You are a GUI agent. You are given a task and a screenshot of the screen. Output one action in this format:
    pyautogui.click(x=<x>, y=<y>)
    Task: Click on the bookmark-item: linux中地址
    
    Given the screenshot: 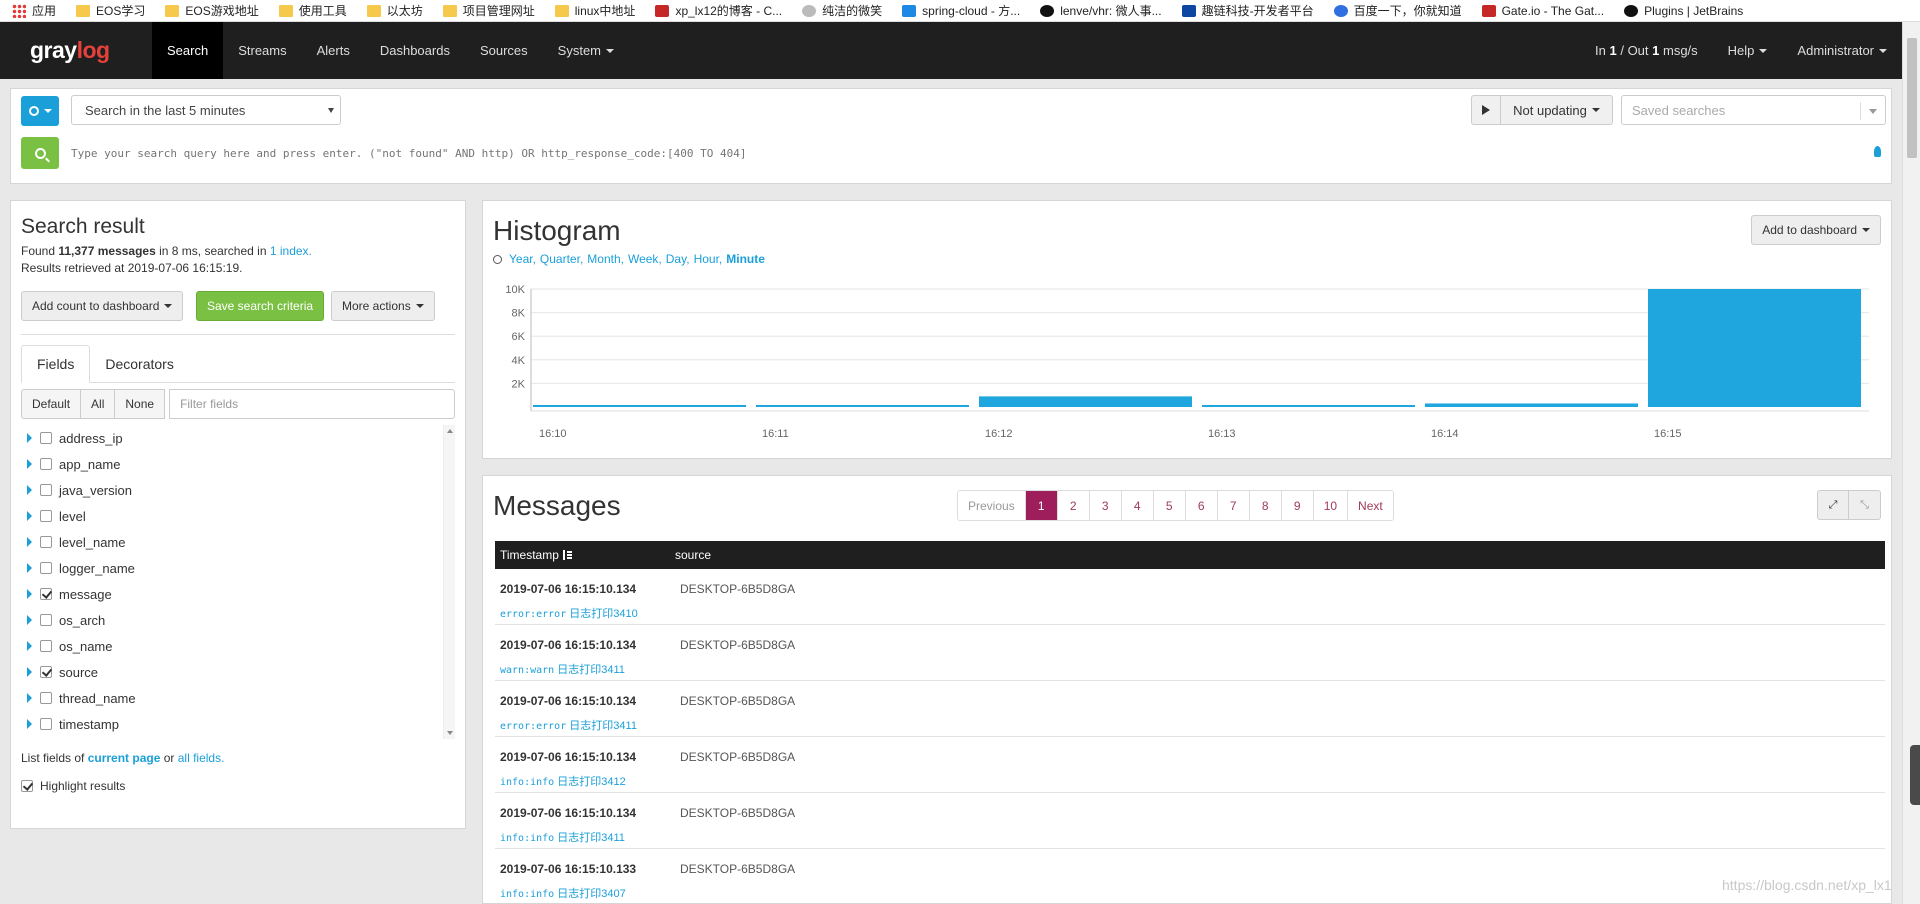 What is the action you would take?
    pyautogui.click(x=599, y=10)
    